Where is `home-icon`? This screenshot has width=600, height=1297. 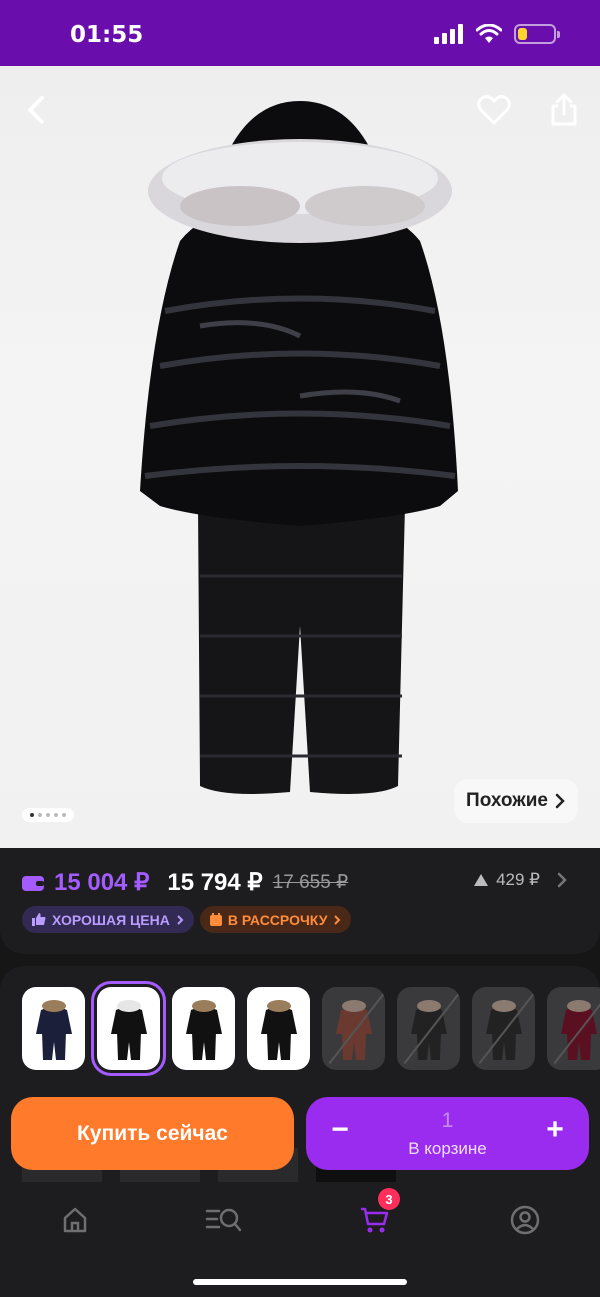
home-icon is located at coordinates (75, 1220).